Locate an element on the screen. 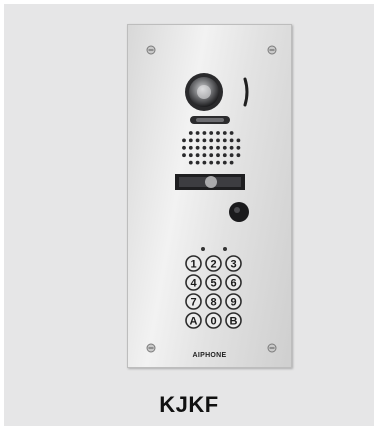 This screenshot has height=430, width=378. keypad-key-3: 3 is located at coordinates (233, 263).